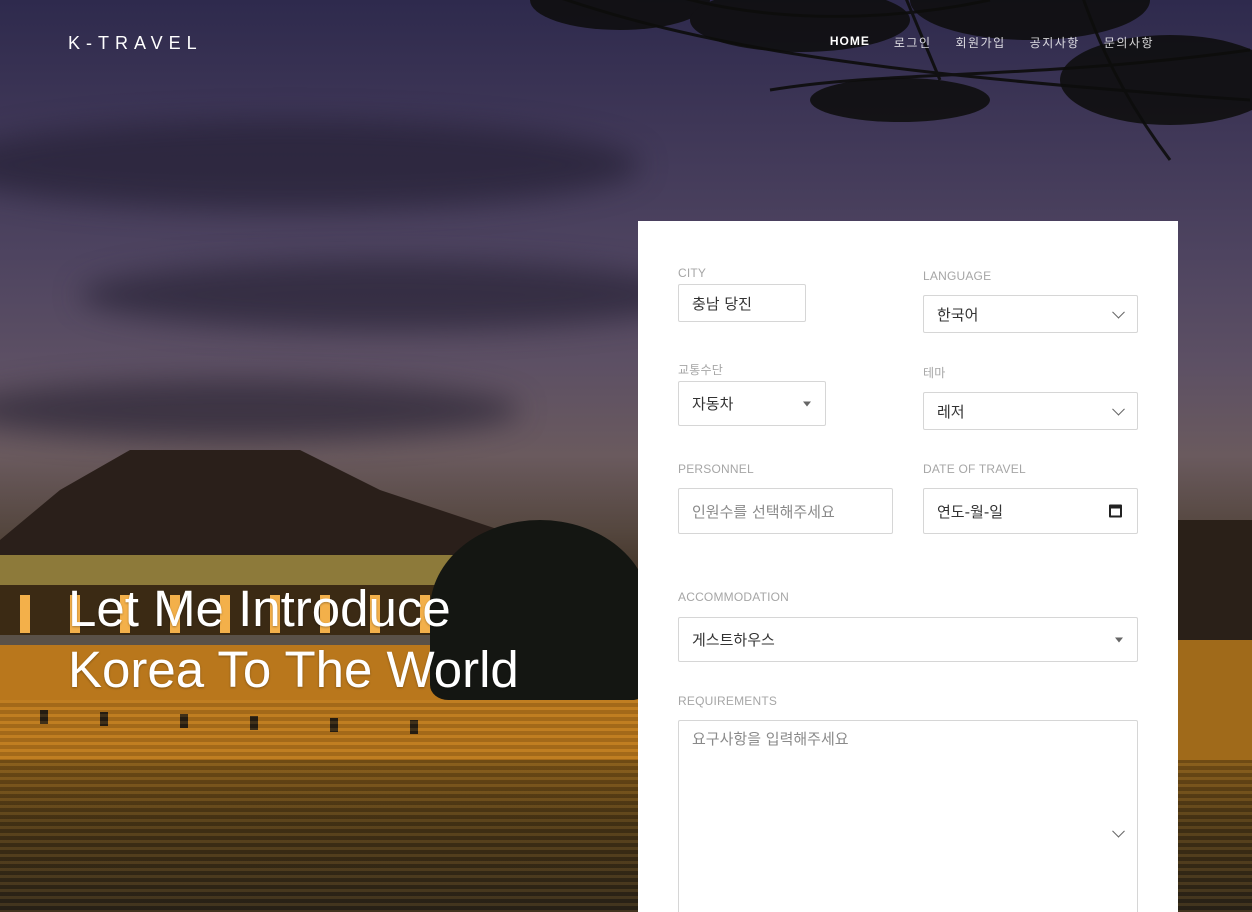 This screenshot has width=1252, height=912. I want to click on city-value: 충남 당진, so click(722, 303).